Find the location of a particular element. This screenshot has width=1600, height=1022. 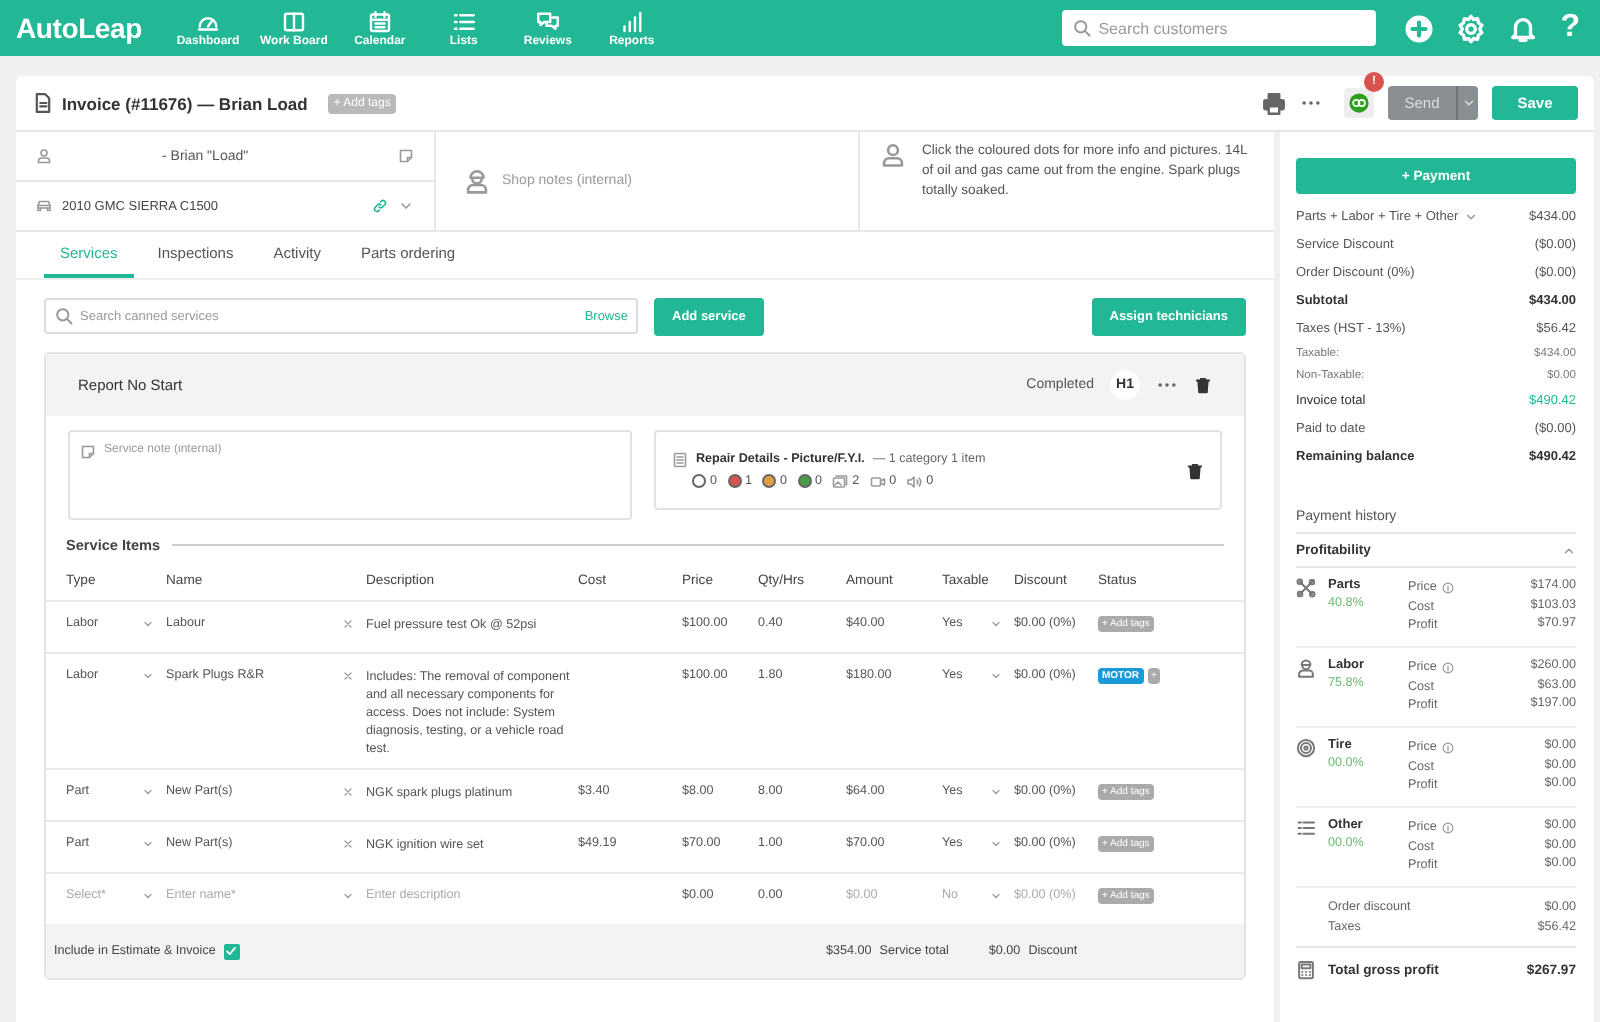

check-icon is located at coordinates (231, 951).